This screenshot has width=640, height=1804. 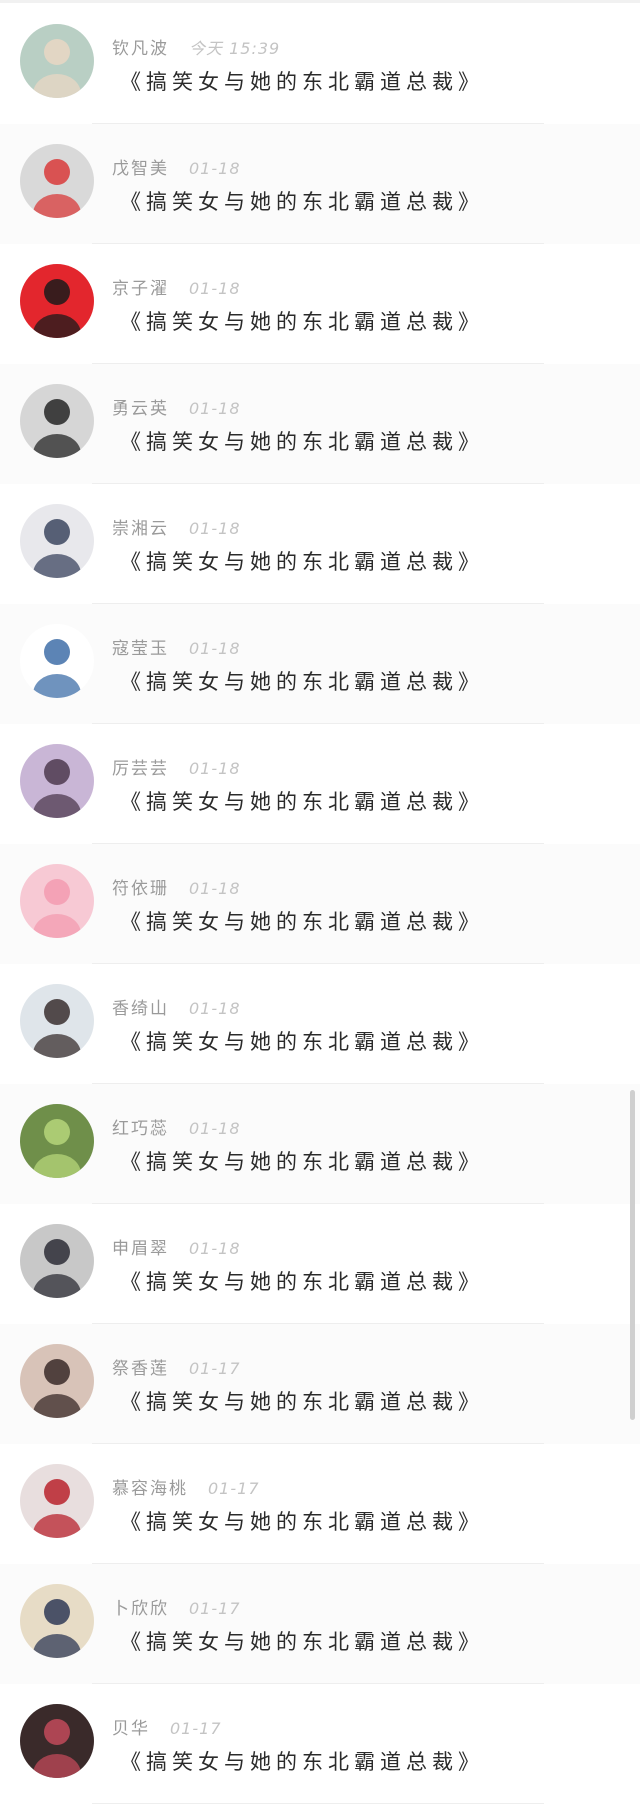 What do you see at coordinates (57, 1621) in the screenshot?
I see `avatar-chair-room-icon` at bounding box center [57, 1621].